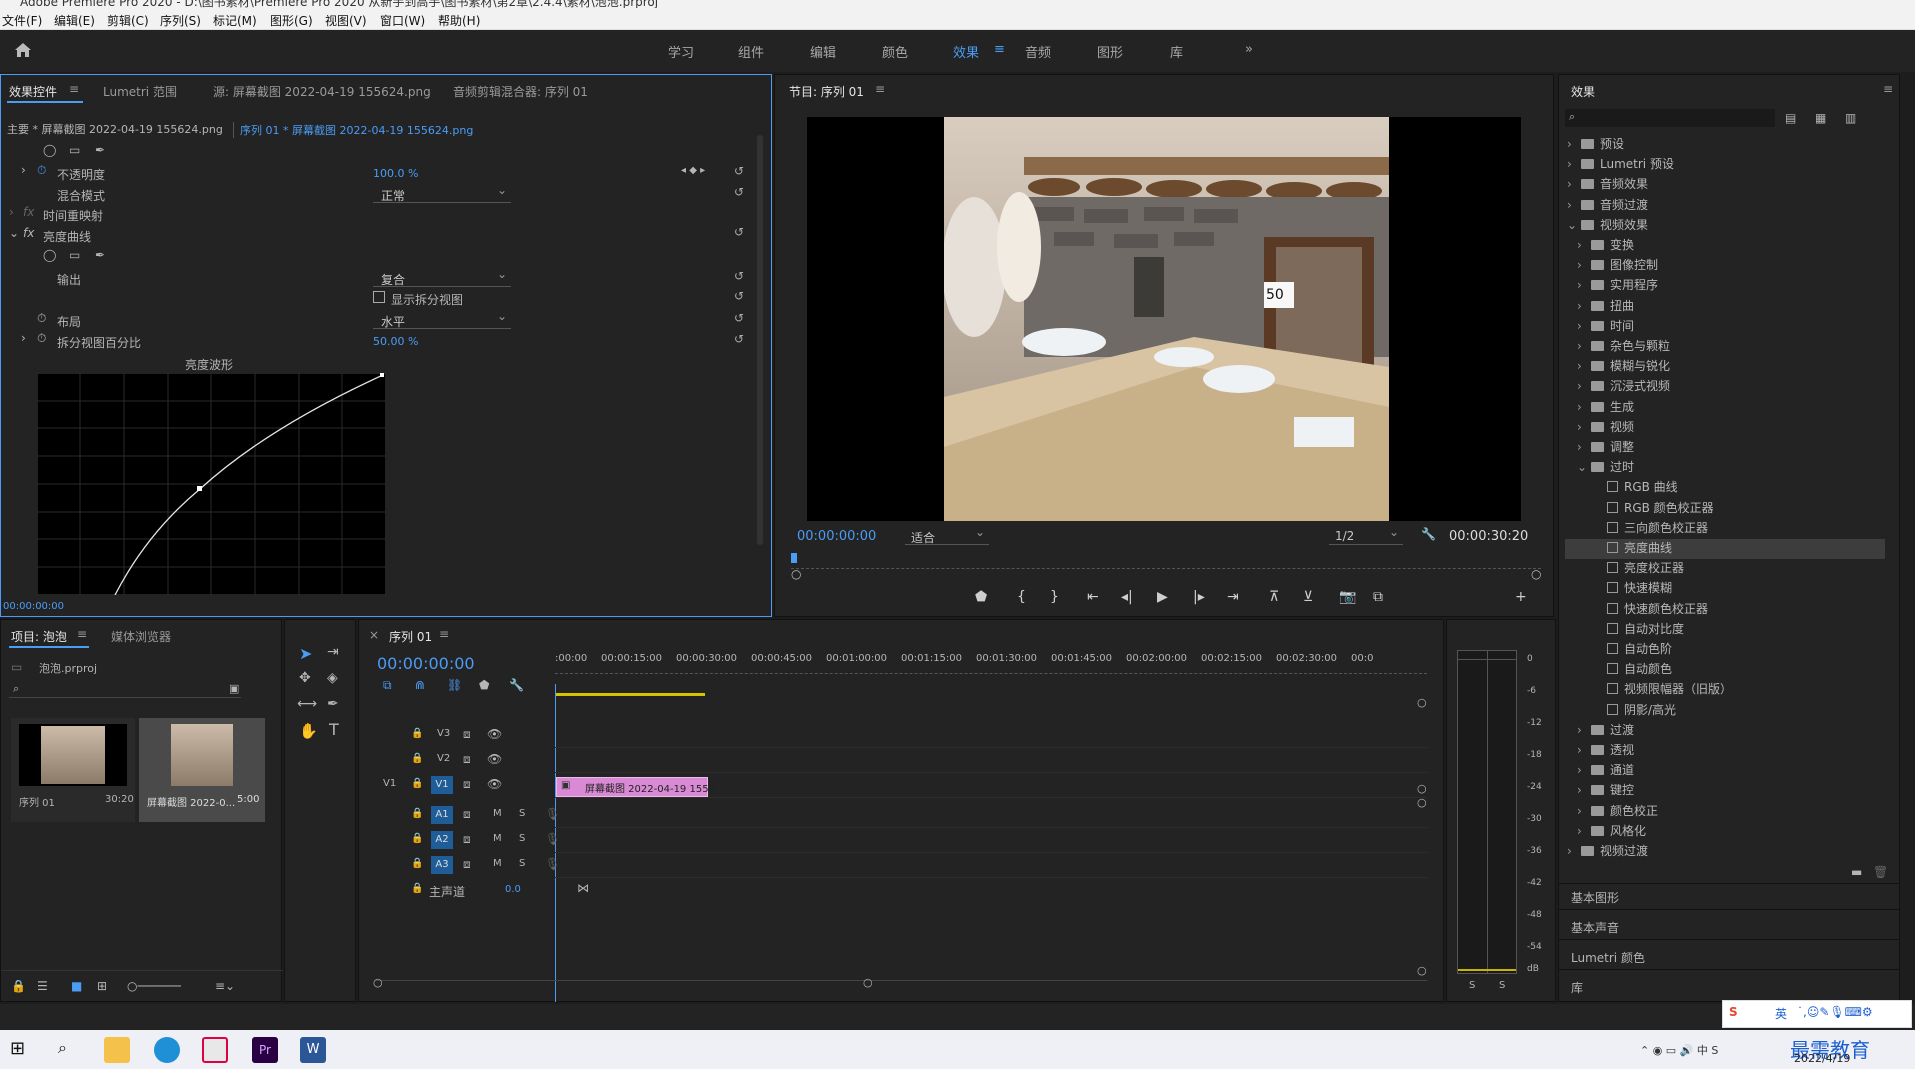 The height and width of the screenshot is (1069, 1915). What do you see at coordinates (73, 770) in the screenshot?
I see `project-item-sequence: 序列 01 30:20` at bounding box center [73, 770].